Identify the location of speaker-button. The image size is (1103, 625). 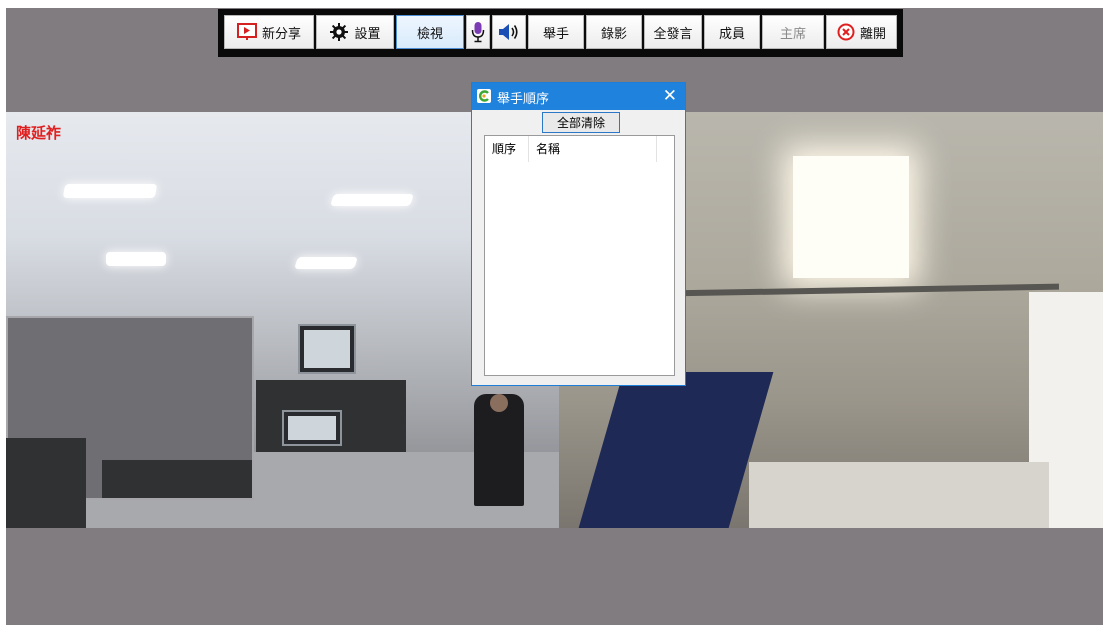
(509, 32).